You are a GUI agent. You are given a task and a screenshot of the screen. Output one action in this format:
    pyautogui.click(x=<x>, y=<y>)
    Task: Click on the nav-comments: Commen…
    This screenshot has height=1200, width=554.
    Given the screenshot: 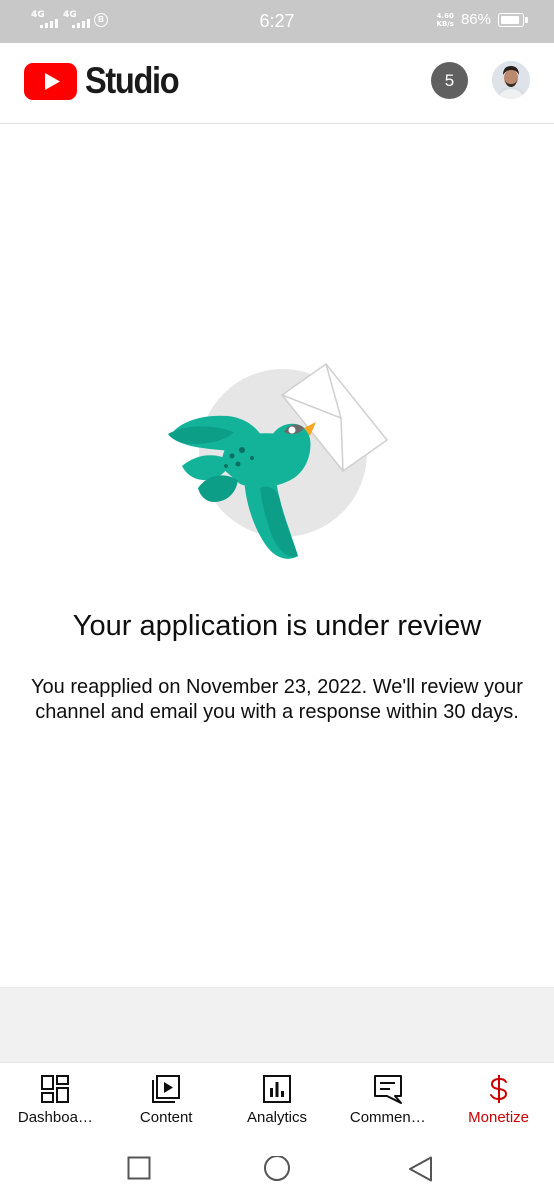 What is the action you would take?
    pyautogui.click(x=387, y=1100)
    